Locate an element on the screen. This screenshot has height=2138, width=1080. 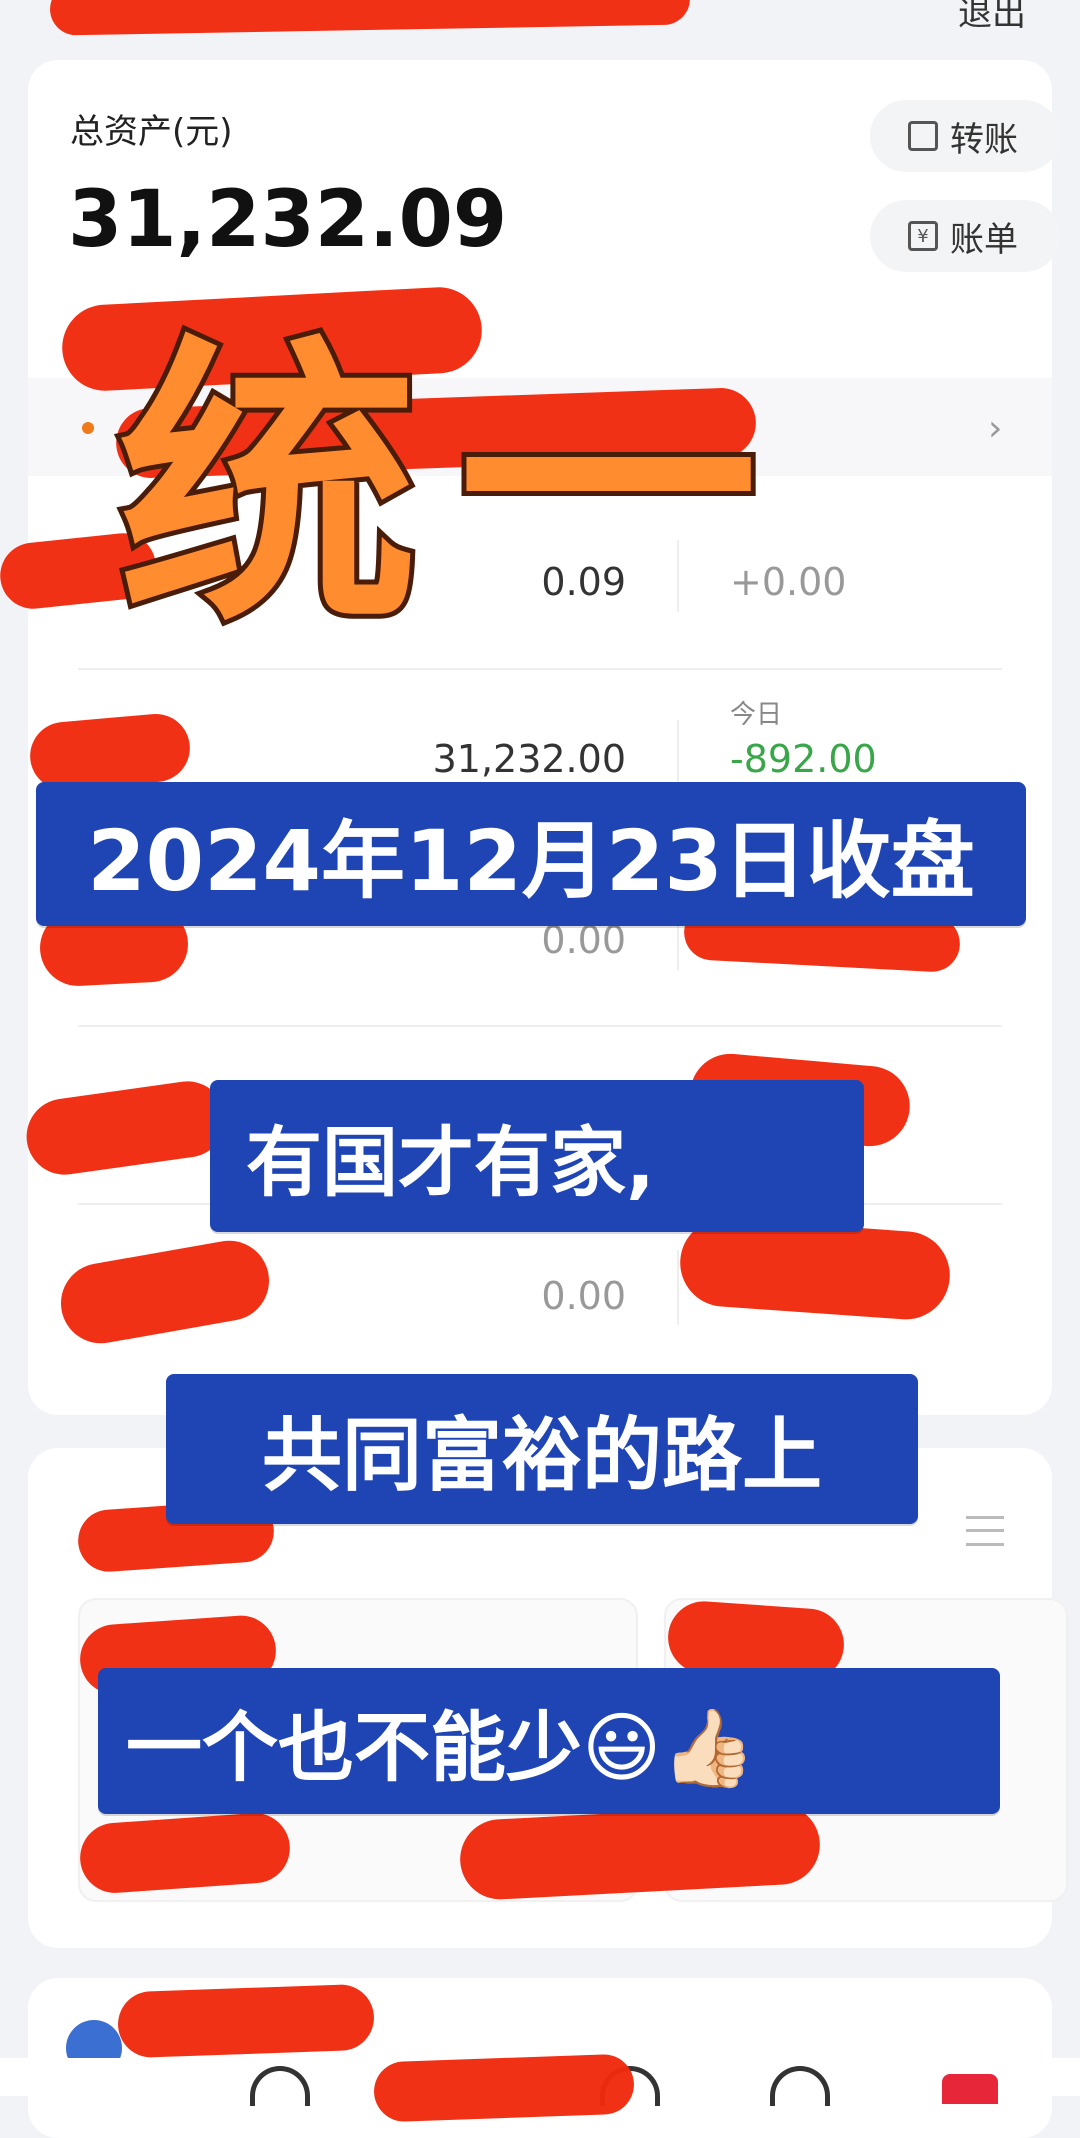
row-2-change: -892.00 is located at coordinates (803, 759).